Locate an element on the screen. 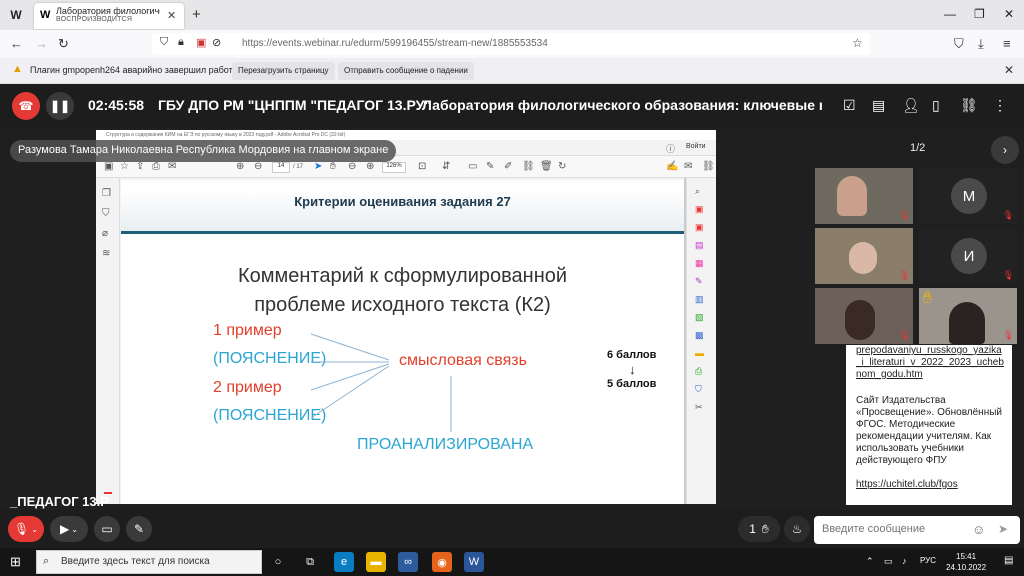 The width and height of the screenshot is (1024, 576). link-icon: ⛓ is located at coordinates (969, 105).